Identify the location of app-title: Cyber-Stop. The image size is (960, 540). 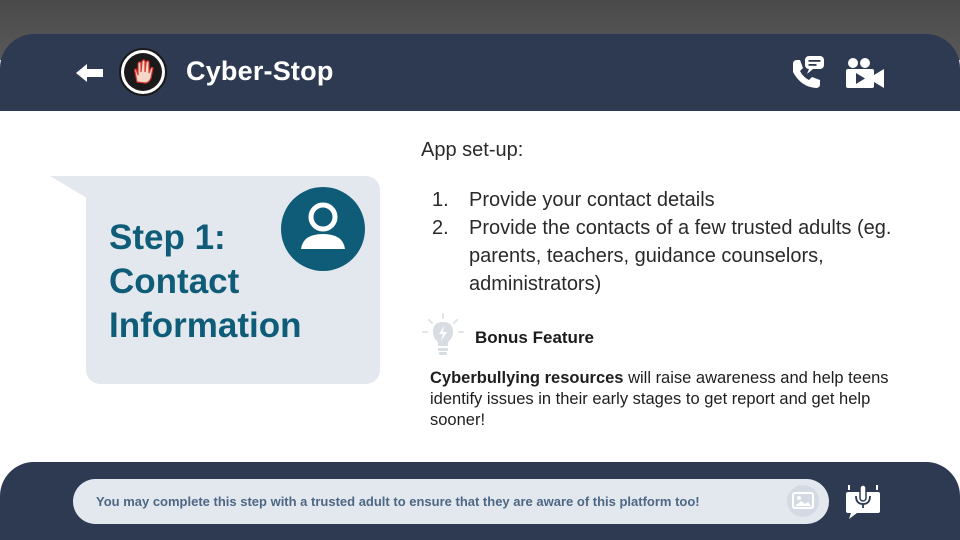
(260, 71).